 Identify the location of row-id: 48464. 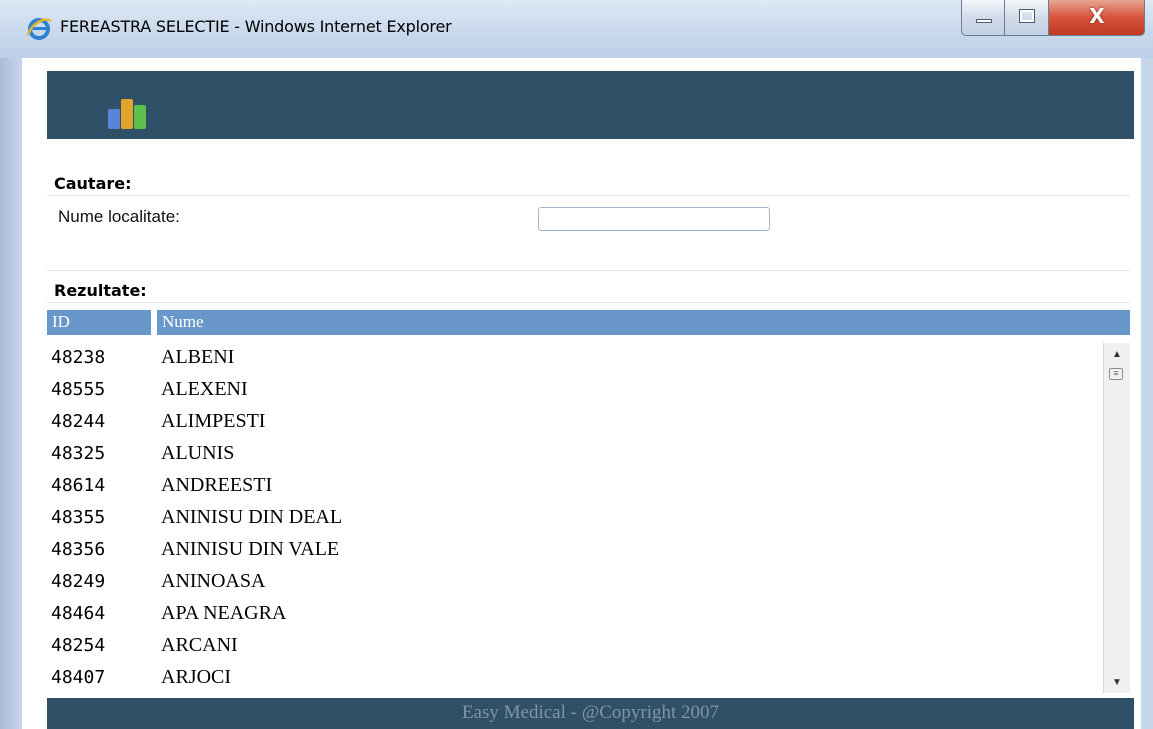
(78, 613).